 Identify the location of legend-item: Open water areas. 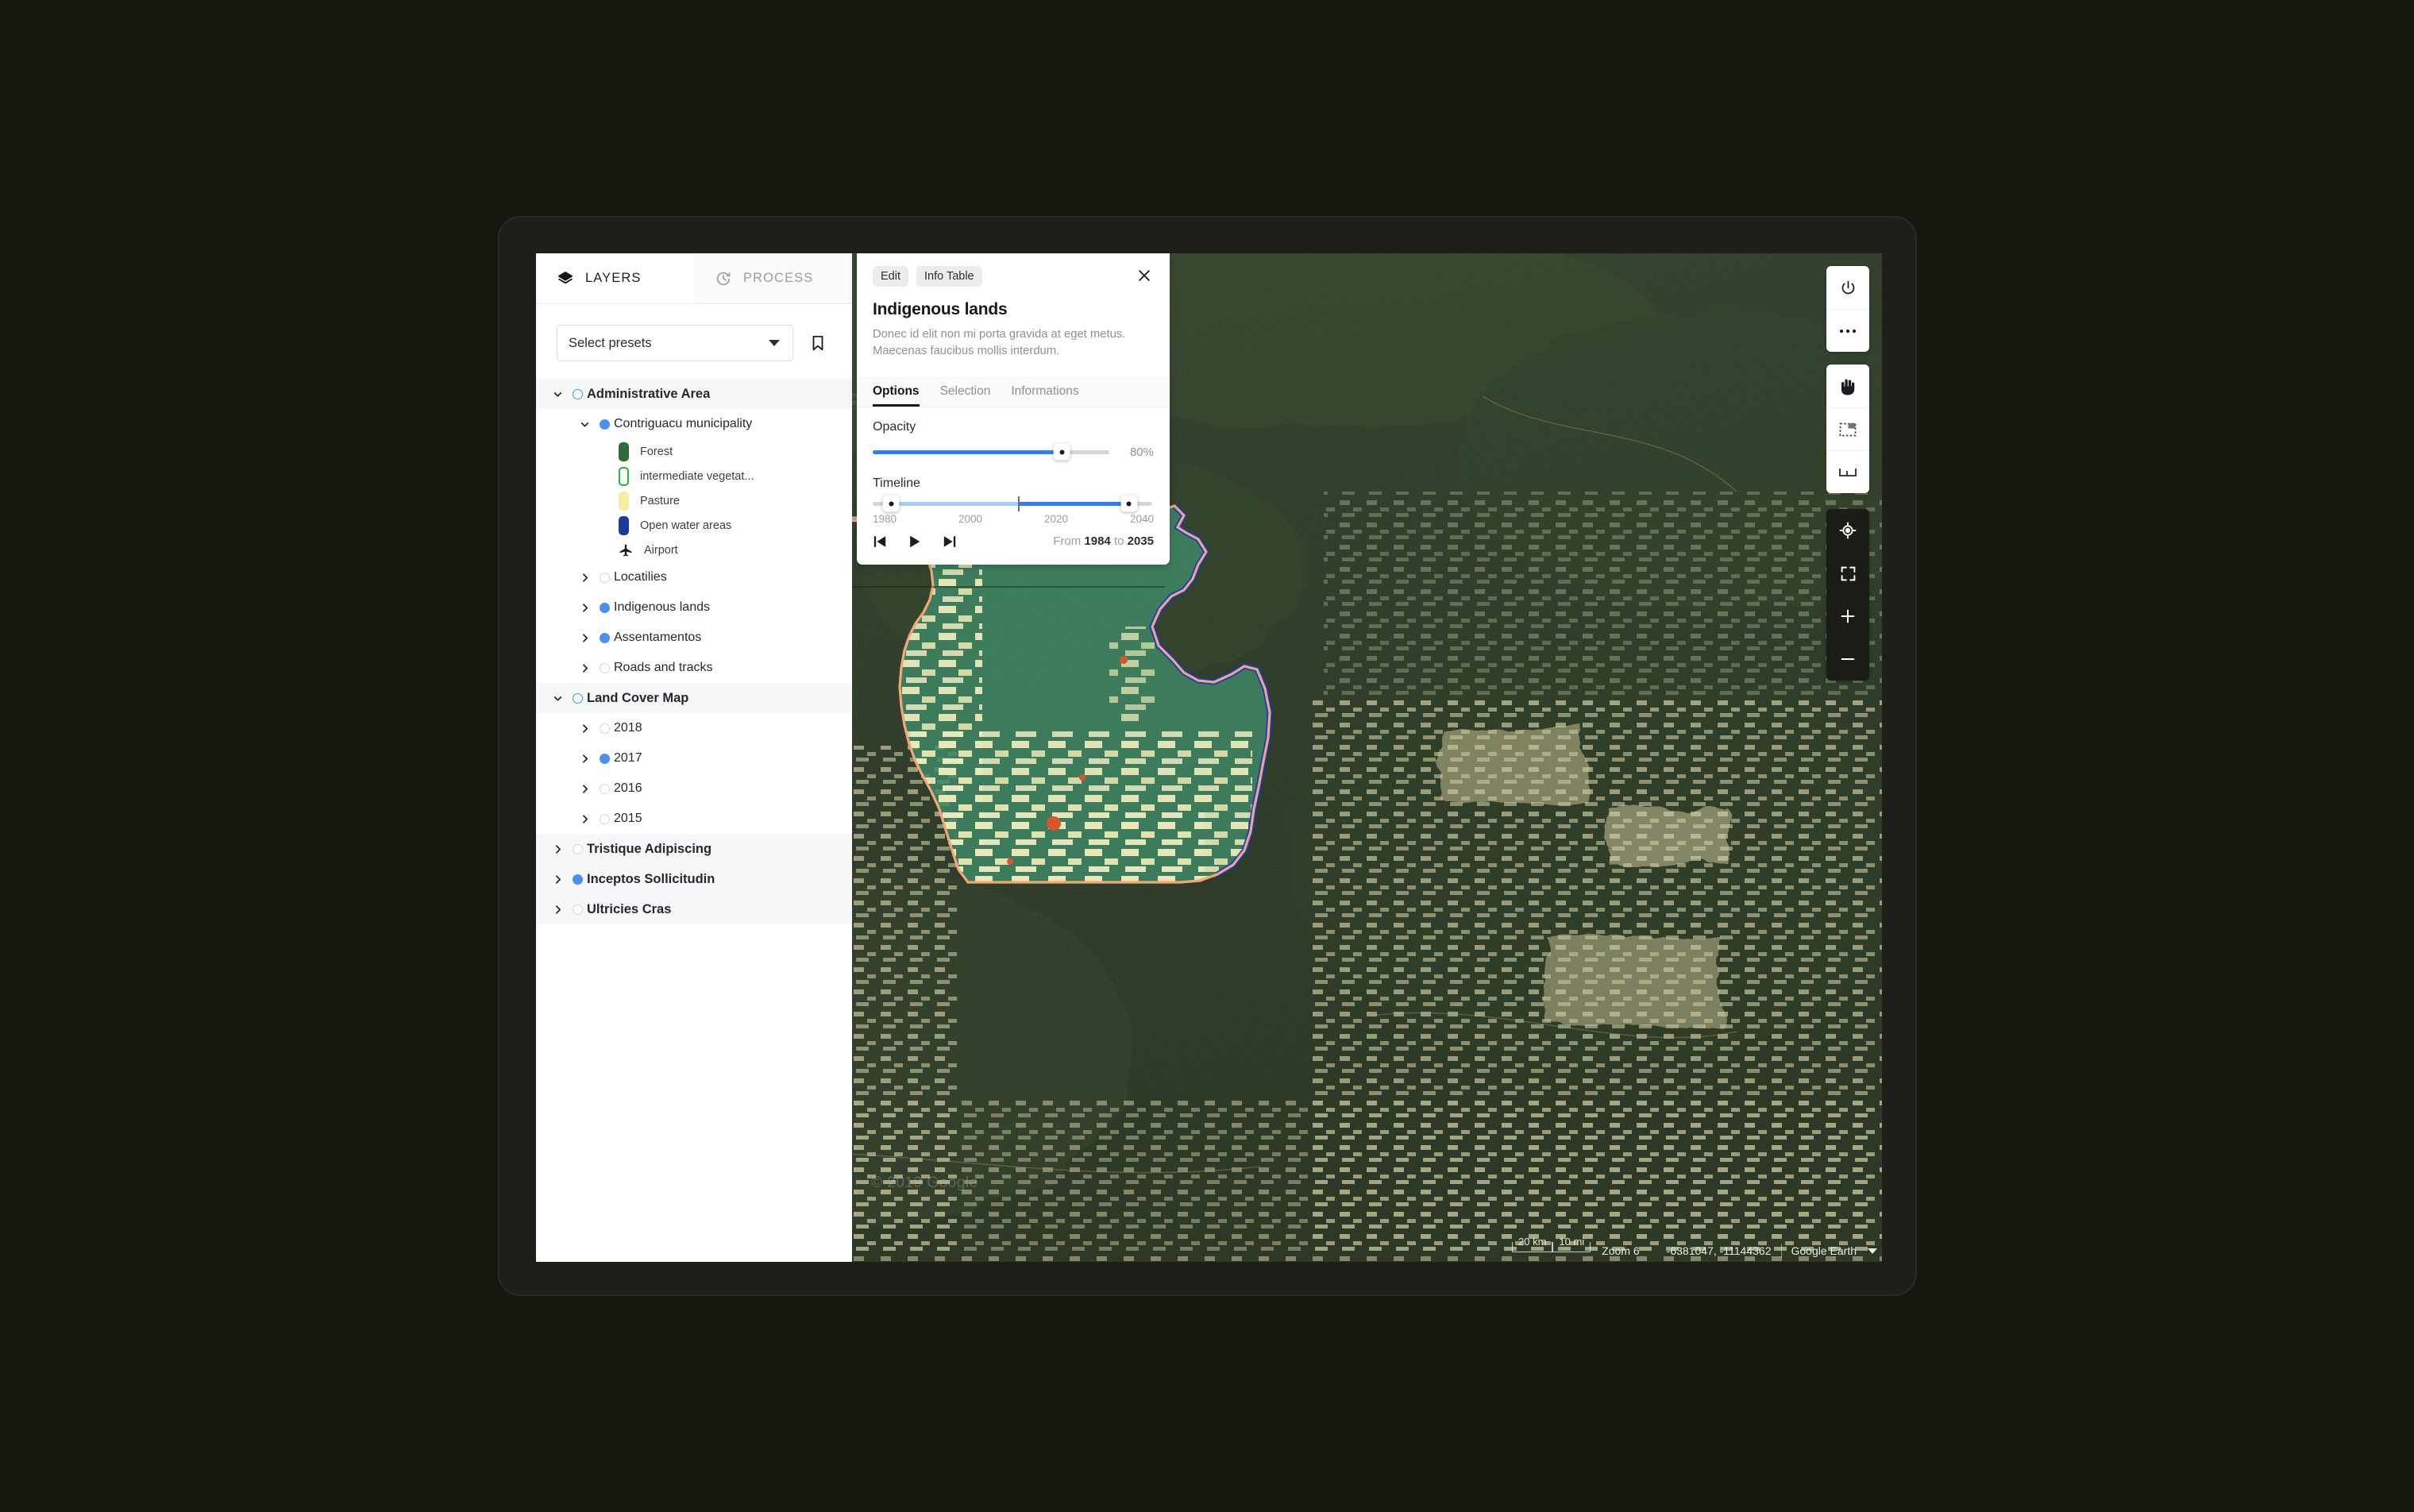
(694, 525).